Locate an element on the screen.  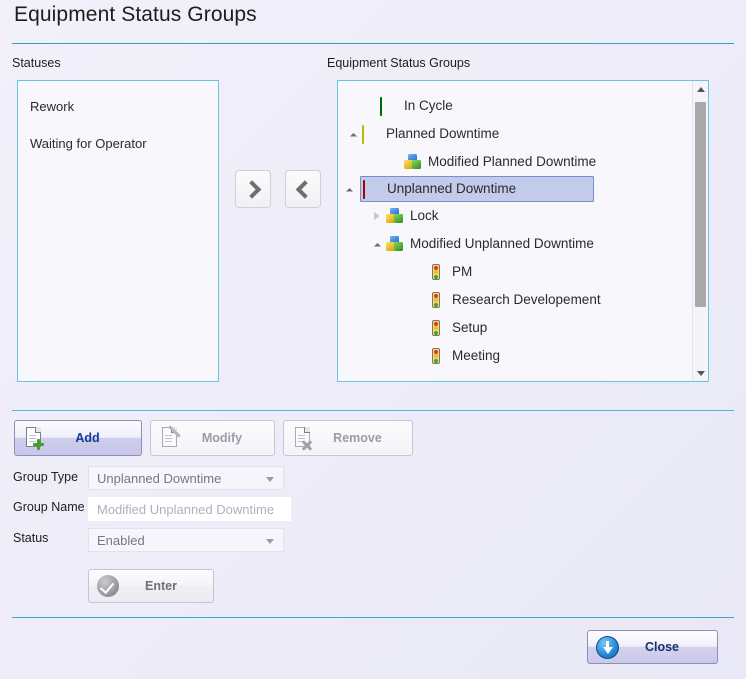
green-swatch-icon is located at coordinates (388, 106).